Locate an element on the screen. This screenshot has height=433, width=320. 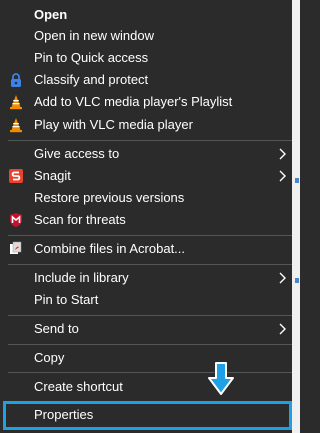
menu-item-include-library: Include in library is located at coordinates (146, 278).